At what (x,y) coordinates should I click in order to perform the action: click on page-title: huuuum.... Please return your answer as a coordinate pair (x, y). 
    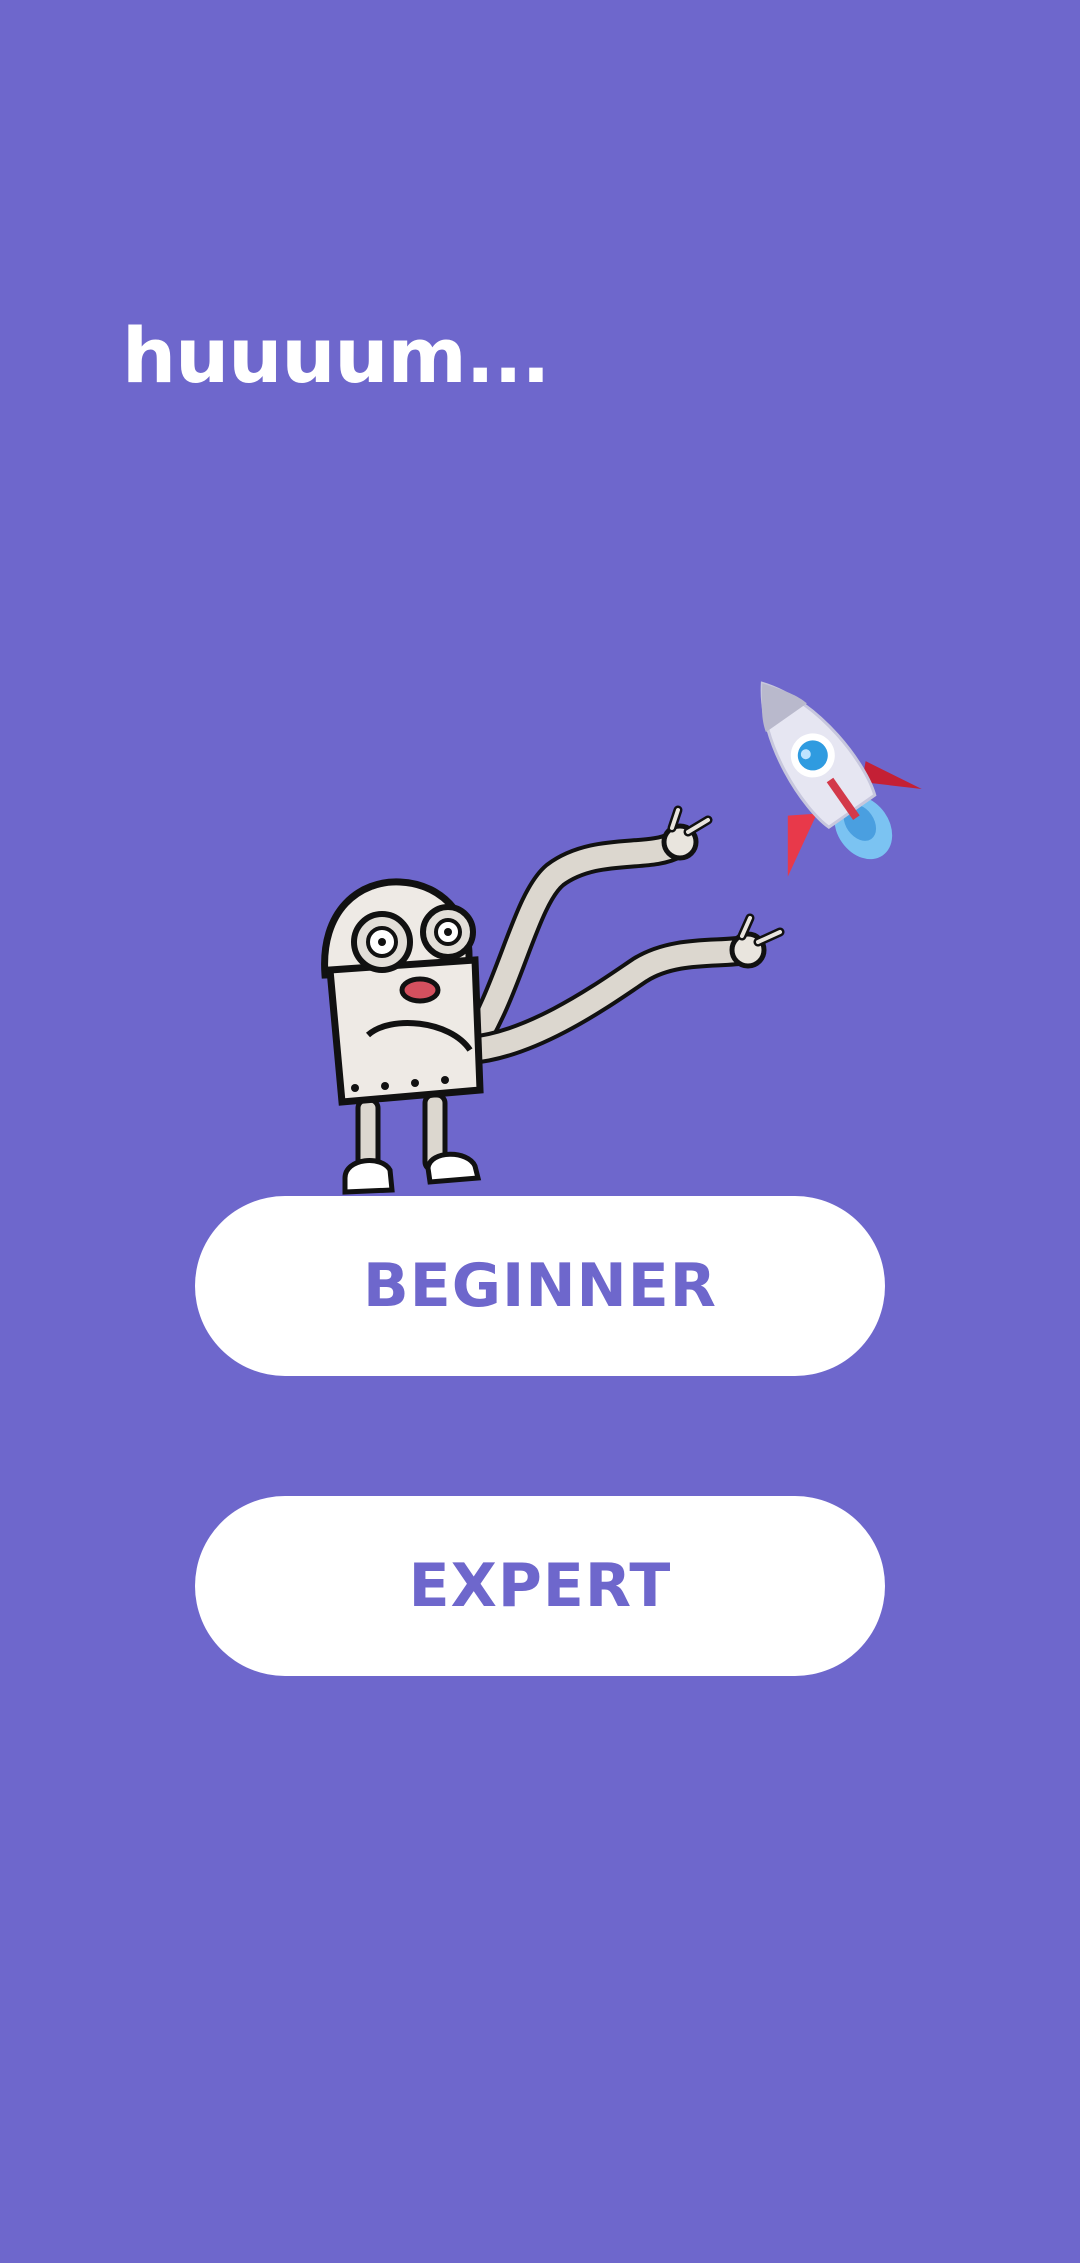
    Looking at the image, I should click on (336, 355).